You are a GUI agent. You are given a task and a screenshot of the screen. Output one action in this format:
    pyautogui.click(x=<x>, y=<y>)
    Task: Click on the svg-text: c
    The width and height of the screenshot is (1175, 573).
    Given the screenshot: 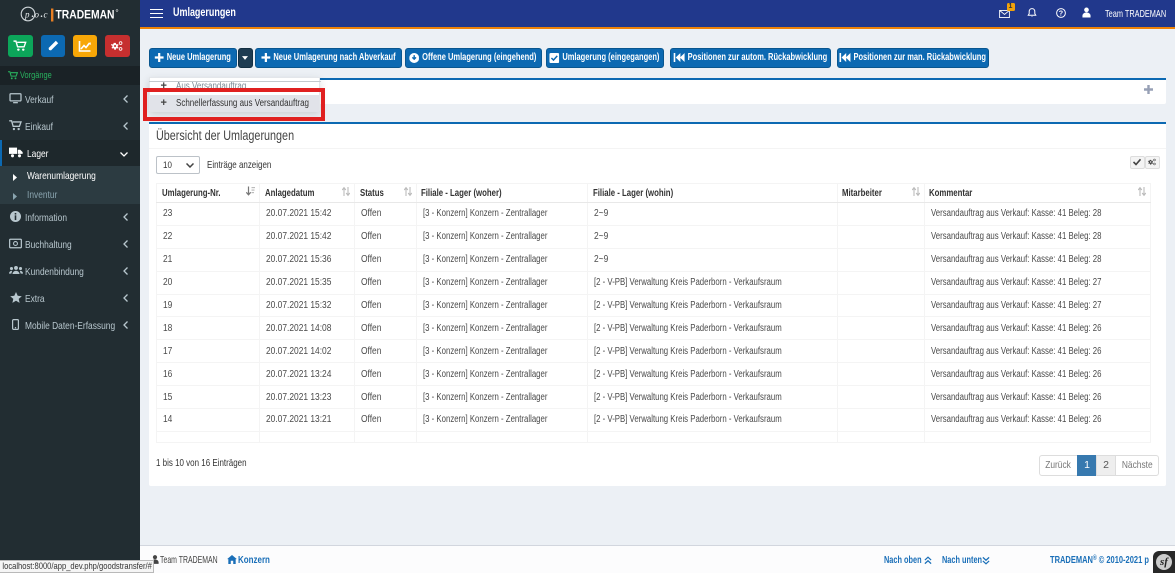 What is the action you would take?
    pyautogui.click(x=46, y=15)
    